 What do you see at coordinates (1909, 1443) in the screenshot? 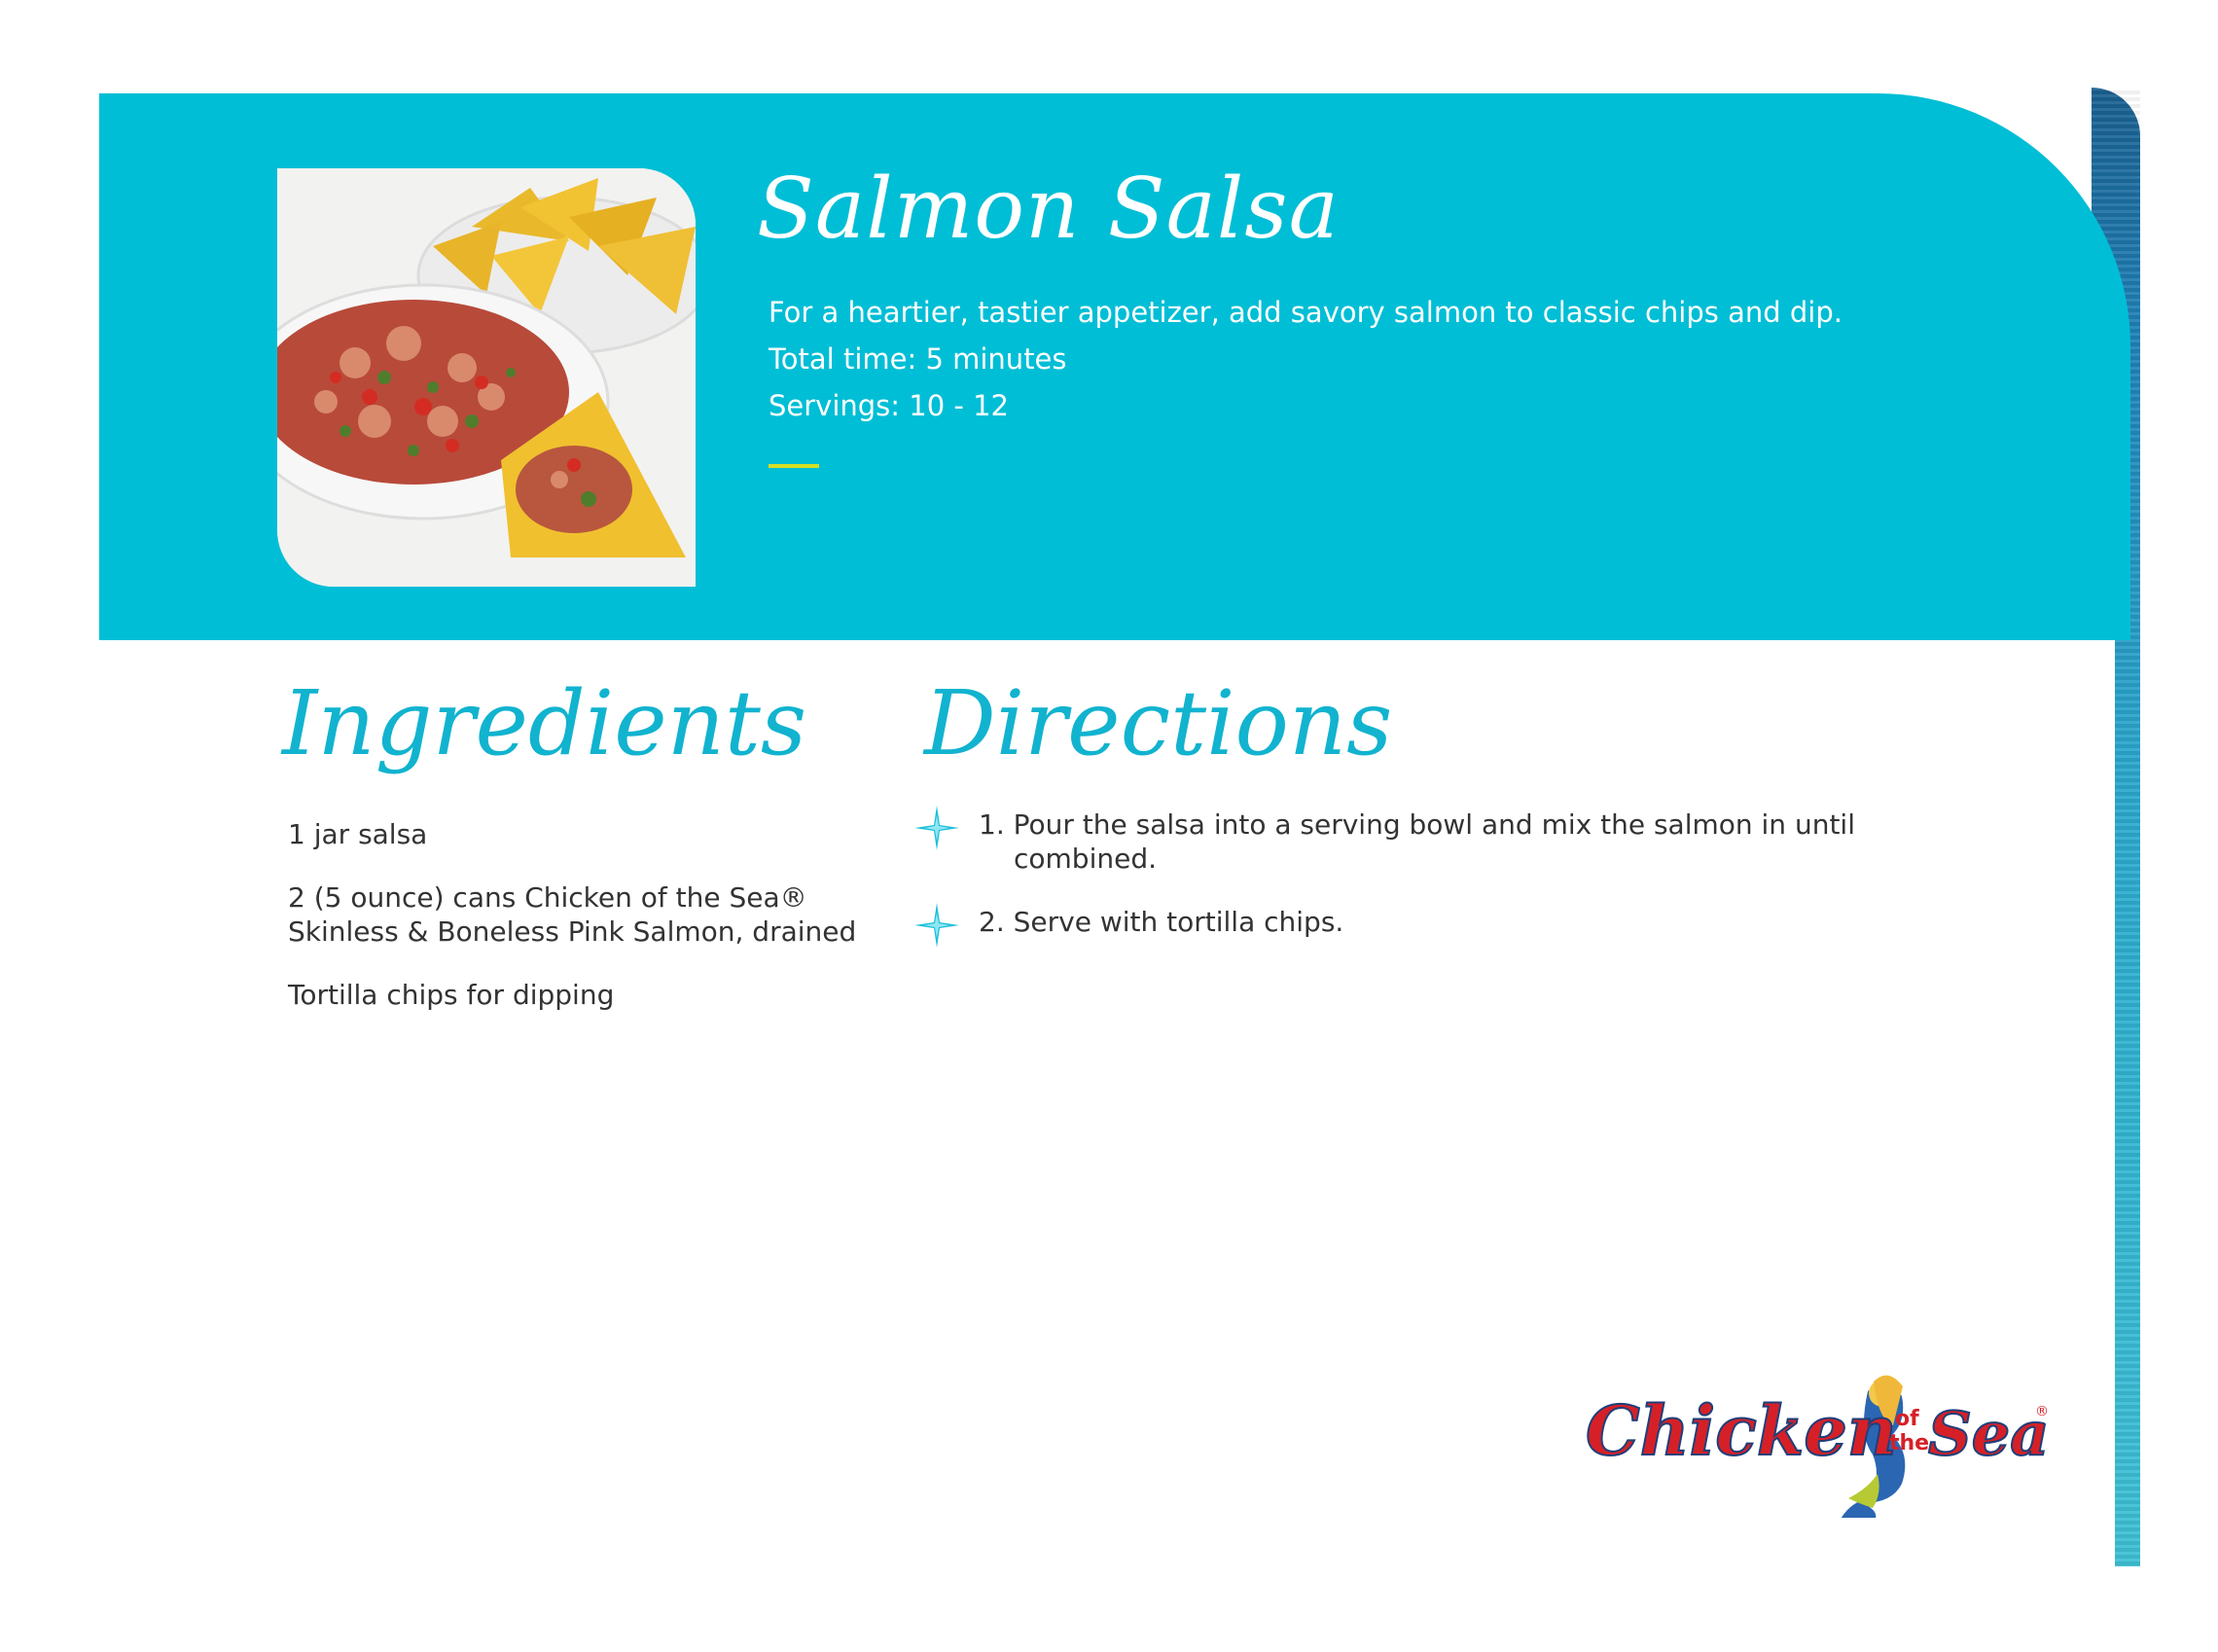
I see `logo-word-the: the` at bounding box center [1909, 1443].